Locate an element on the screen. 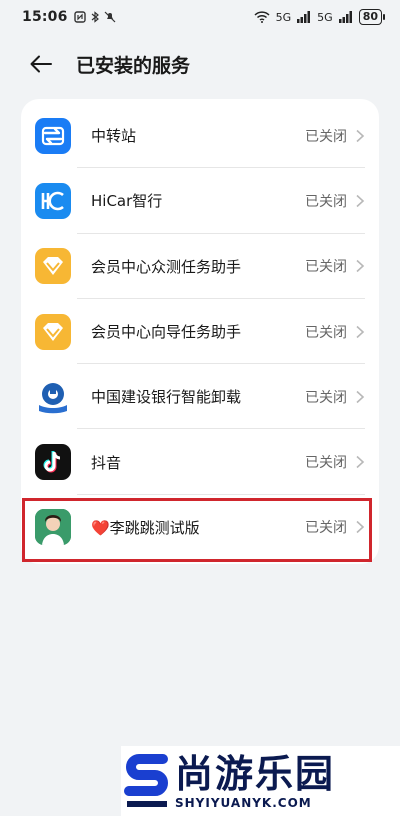  service-row-transfer: 中转站 已关闭 is located at coordinates (200, 136).